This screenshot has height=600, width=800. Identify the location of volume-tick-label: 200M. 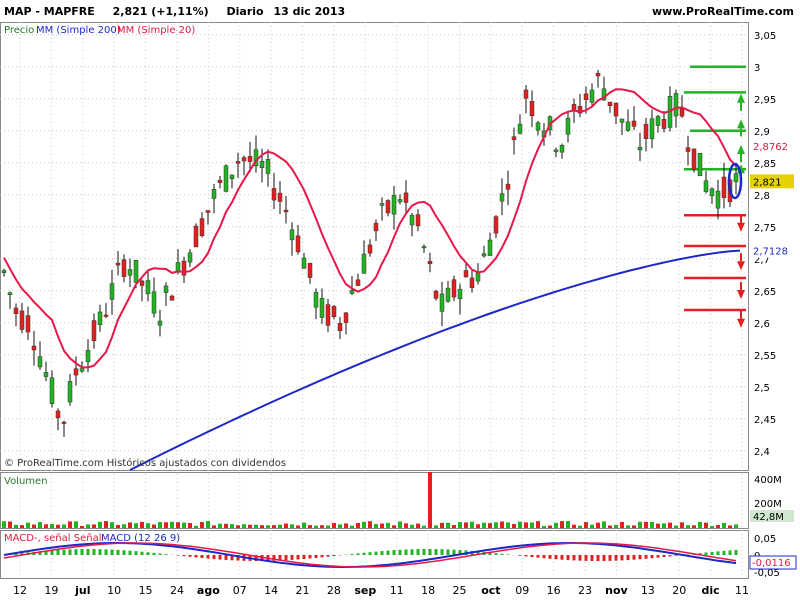
(768, 504).